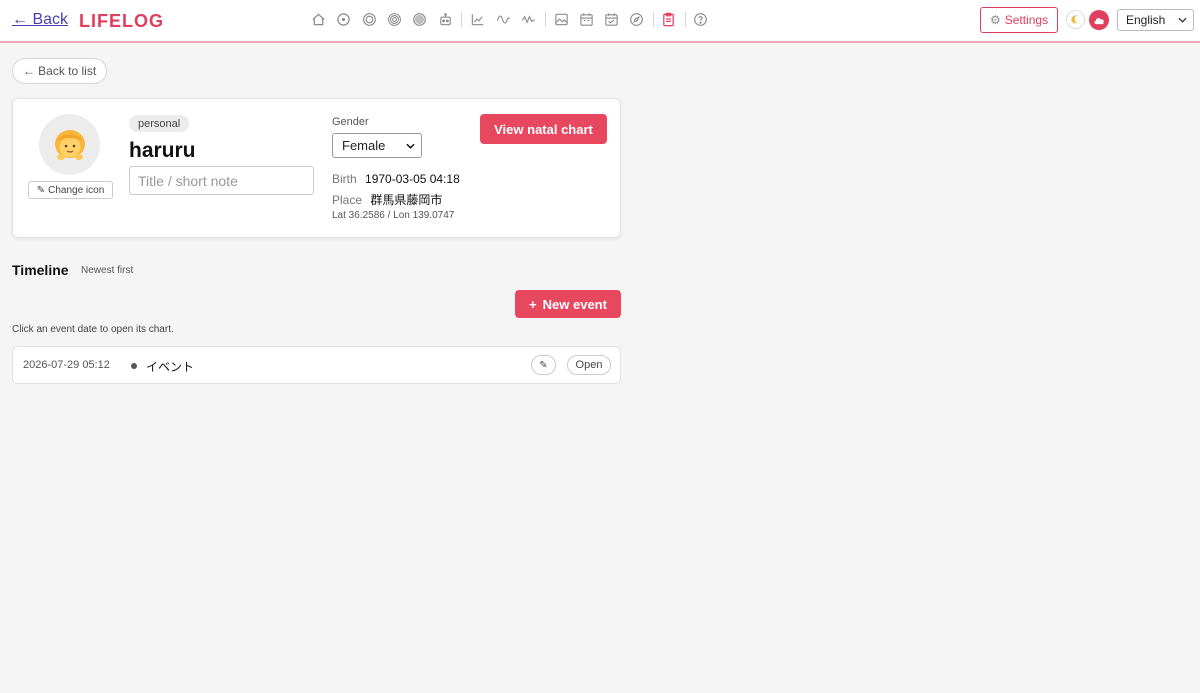 This screenshot has width=1200, height=693. I want to click on circle-dot-icon, so click(343, 19).